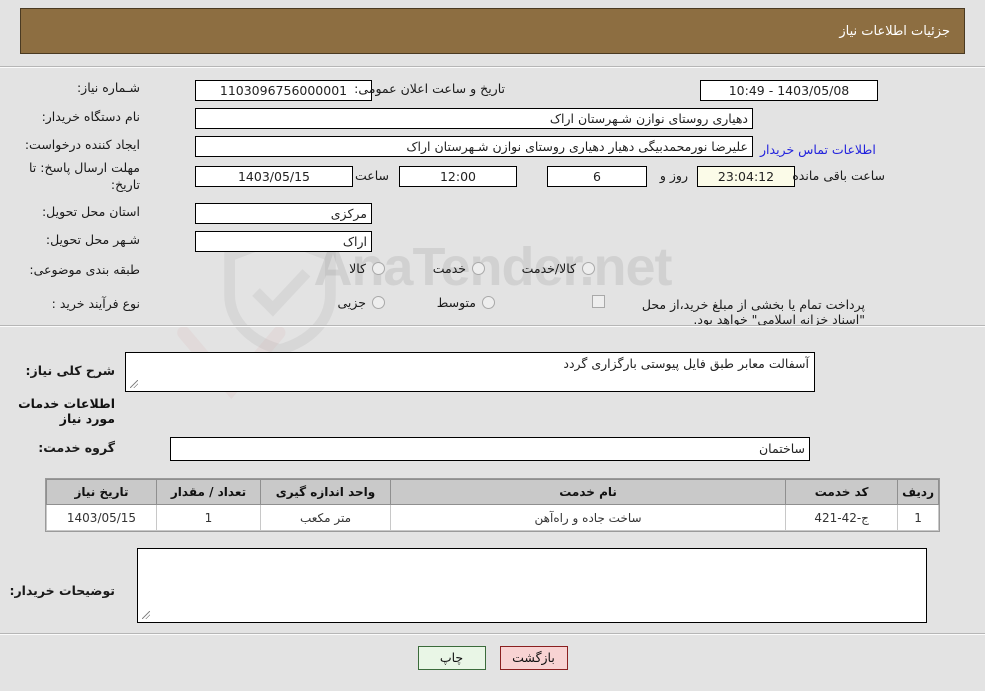  What do you see at coordinates (274, 176) in the screenshot?
I see `deadline-date-field: 1403/05/15` at bounding box center [274, 176].